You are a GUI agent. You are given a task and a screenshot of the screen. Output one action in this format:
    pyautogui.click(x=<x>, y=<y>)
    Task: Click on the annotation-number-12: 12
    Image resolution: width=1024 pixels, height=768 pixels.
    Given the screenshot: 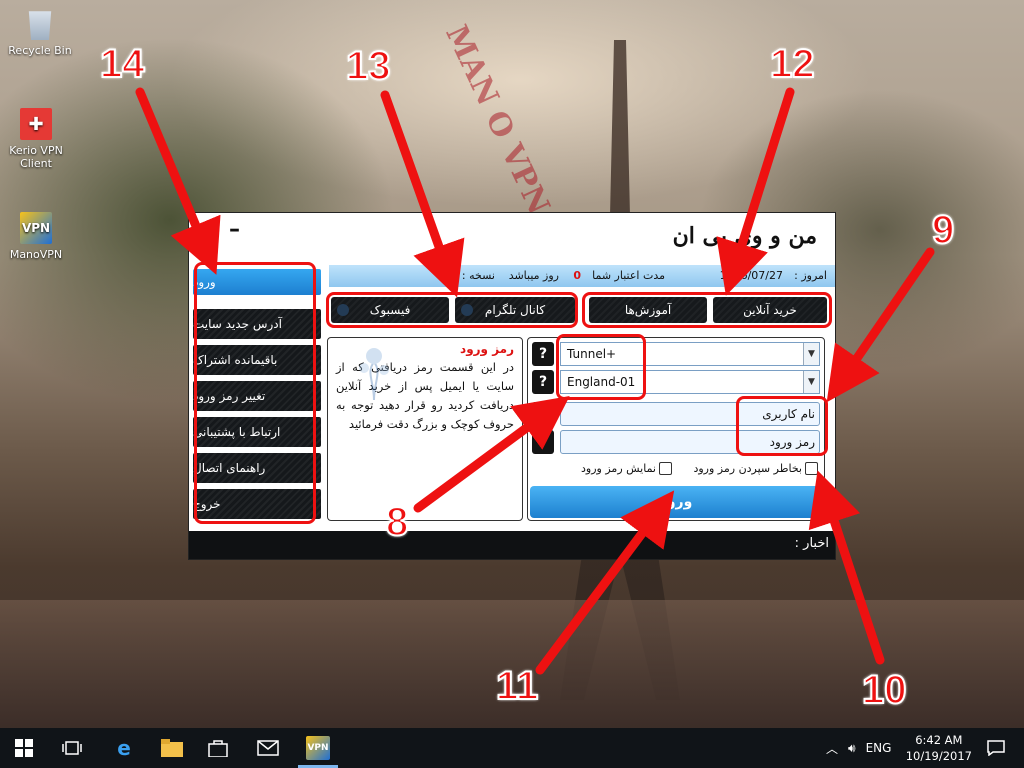 What is the action you would take?
    pyautogui.click(x=792, y=64)
    